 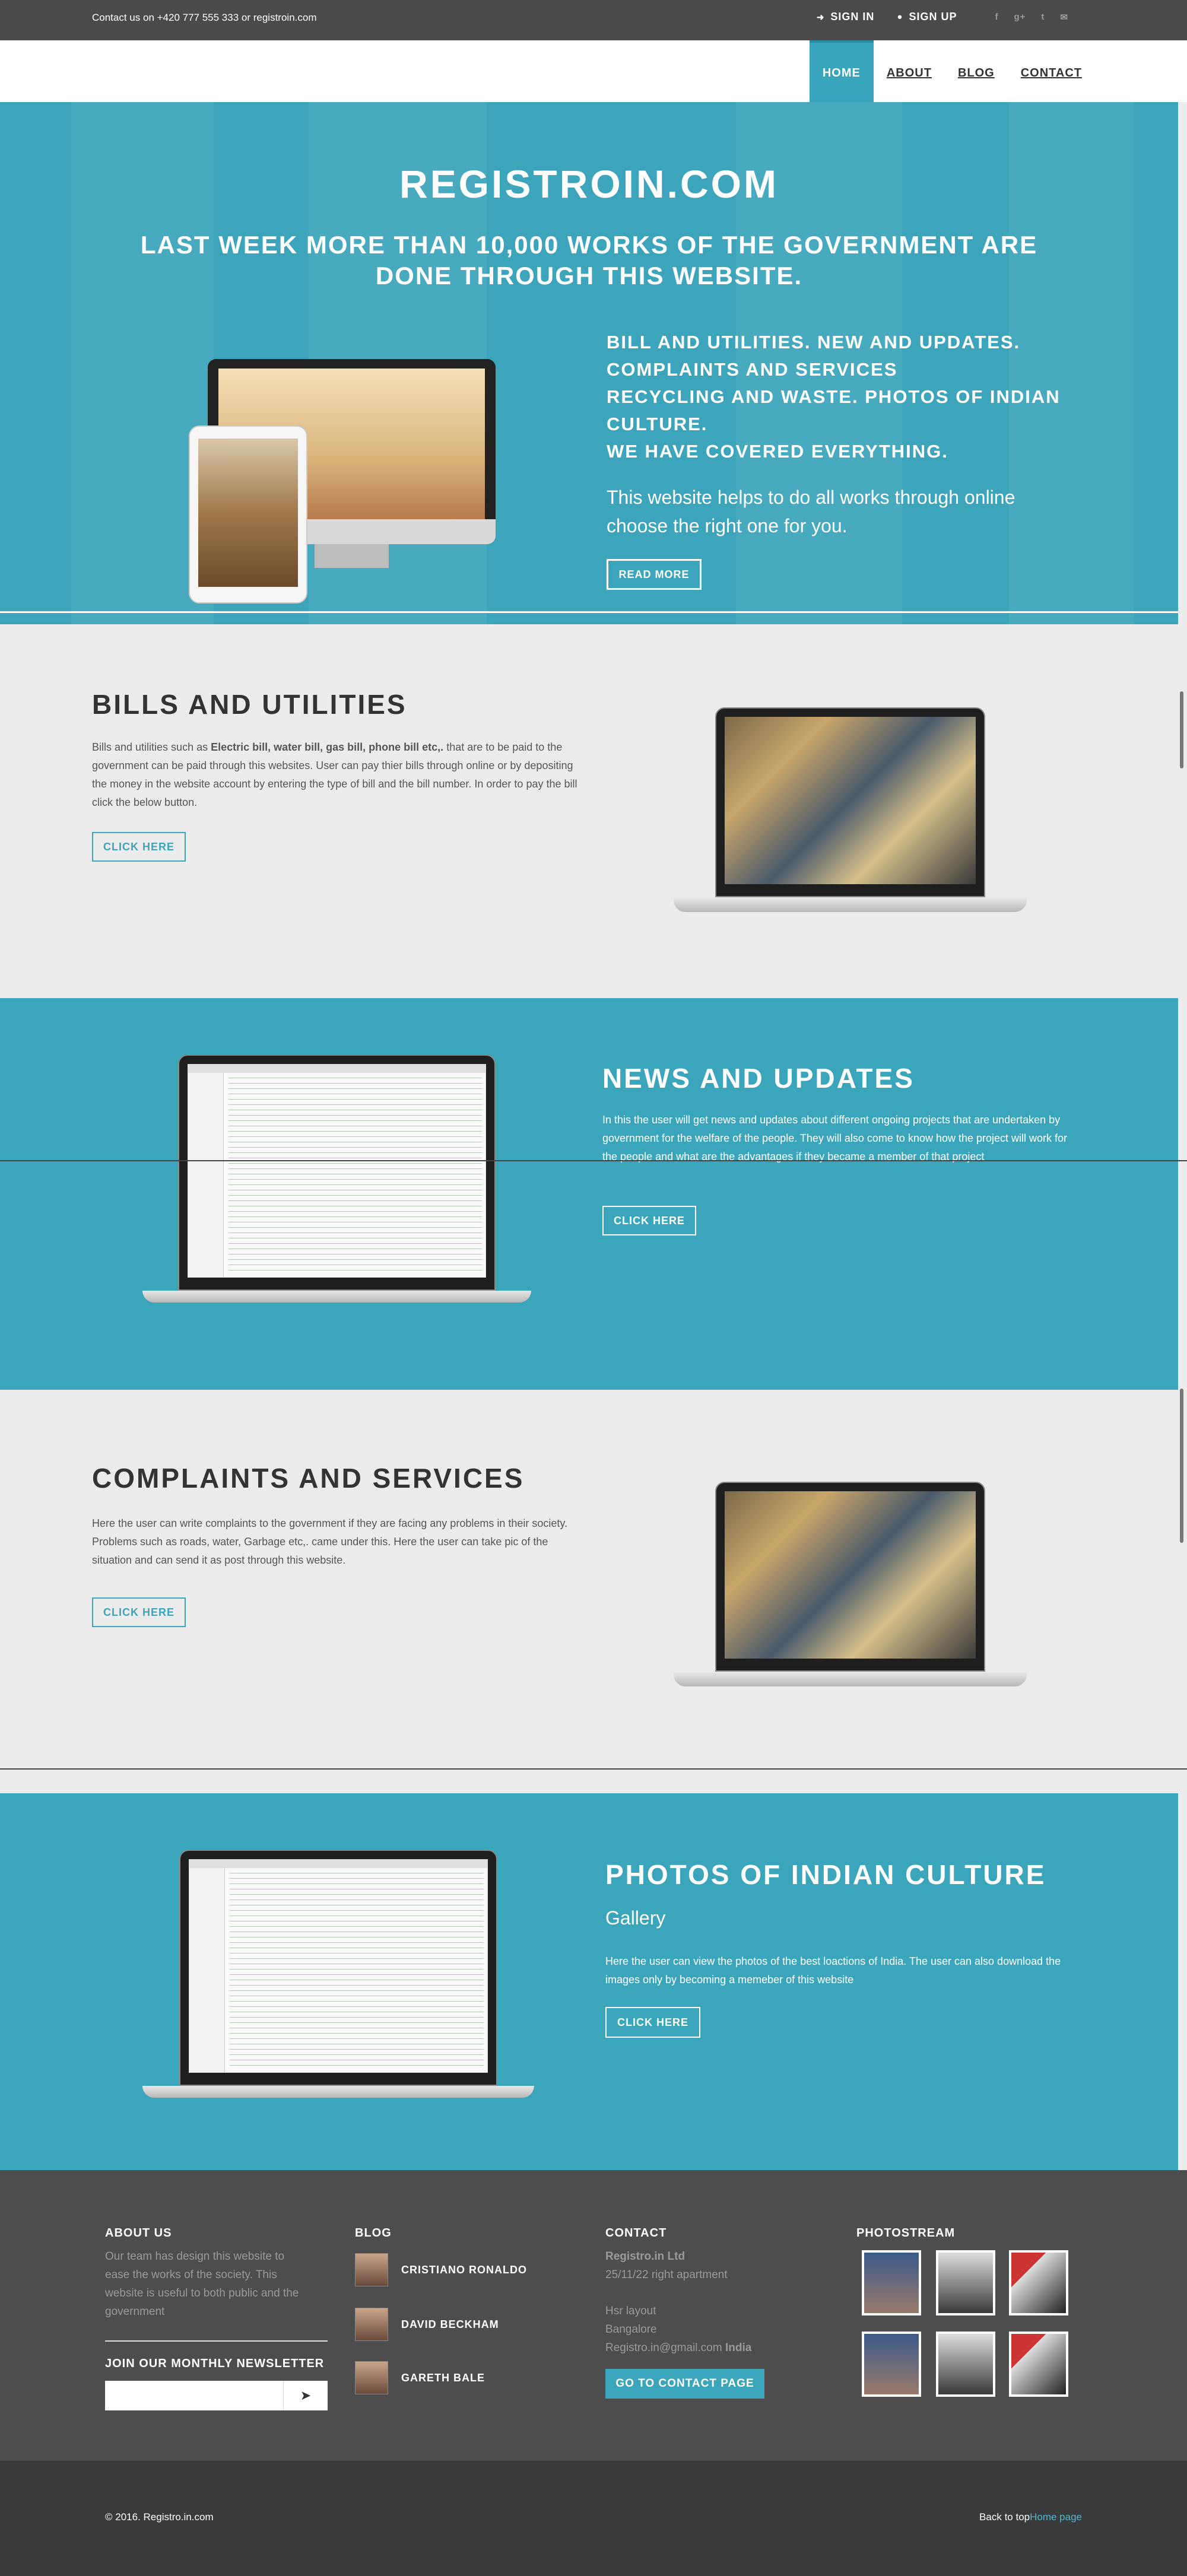 What do you see at coordinates (1064, 17) in the screenshot?
I see `email-icon: ✉` at bounding box center [1064, 17].